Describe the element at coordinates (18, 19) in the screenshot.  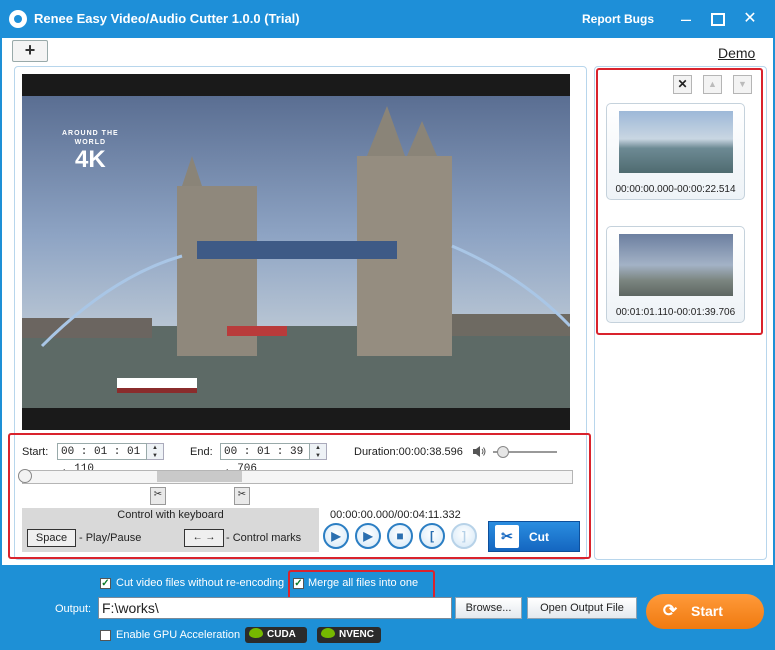
I see `app-logo-icon` at that location.